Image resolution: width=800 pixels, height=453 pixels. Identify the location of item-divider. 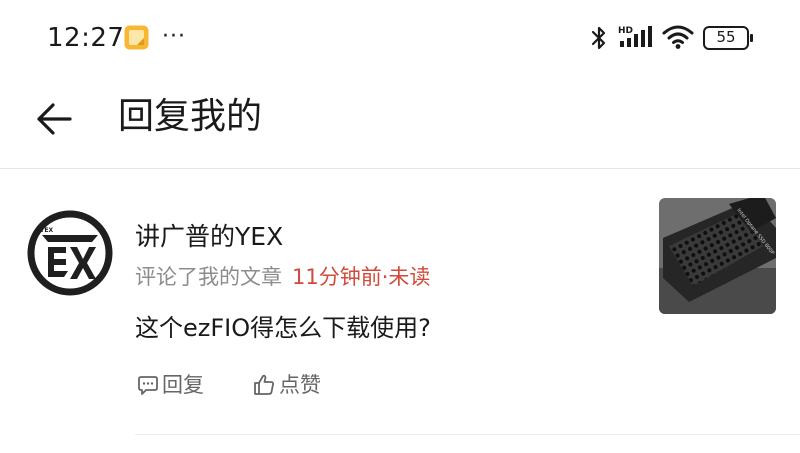
(467, 434).